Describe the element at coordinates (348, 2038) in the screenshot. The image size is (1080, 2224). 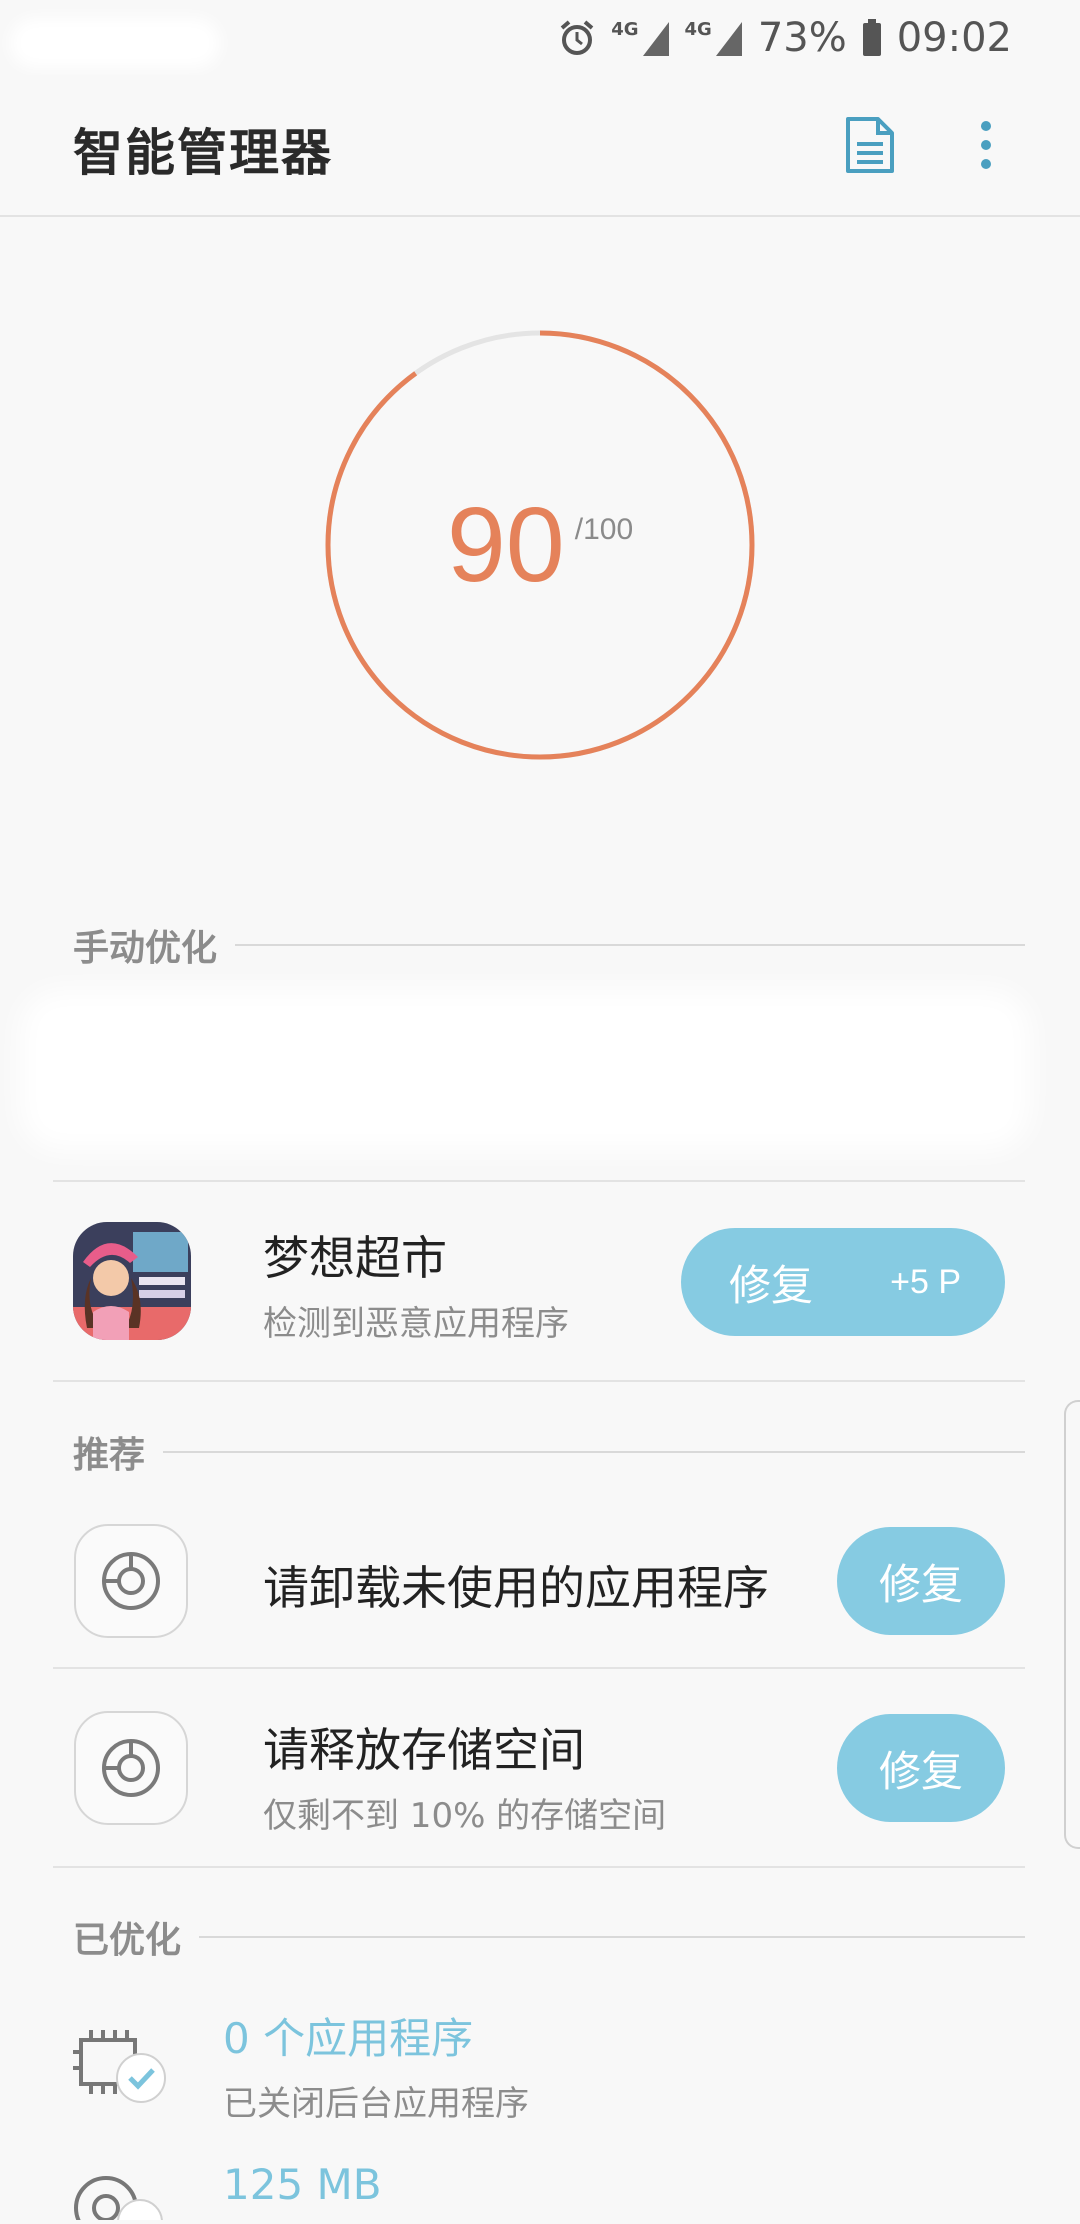
I see `optimized-apps-count: 0 个应用程序` at that location.